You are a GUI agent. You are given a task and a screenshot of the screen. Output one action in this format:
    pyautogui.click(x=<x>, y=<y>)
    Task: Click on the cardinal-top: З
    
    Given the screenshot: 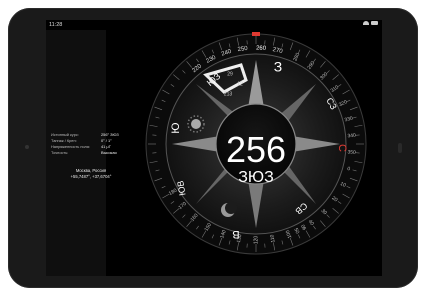 What is the action you would take?
    pyautogui.click(x=278, y=67)
    